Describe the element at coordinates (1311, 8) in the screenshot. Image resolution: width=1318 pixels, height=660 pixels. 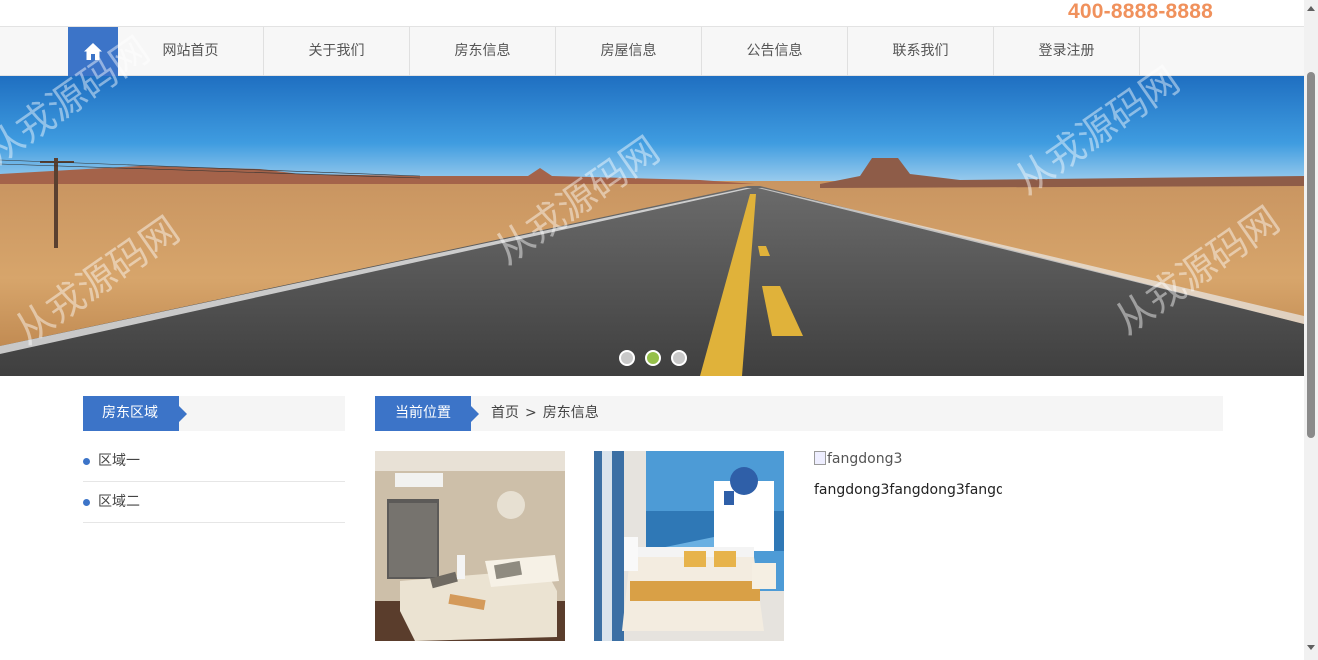
I see `scroll-up-arrow-icon` at that location.